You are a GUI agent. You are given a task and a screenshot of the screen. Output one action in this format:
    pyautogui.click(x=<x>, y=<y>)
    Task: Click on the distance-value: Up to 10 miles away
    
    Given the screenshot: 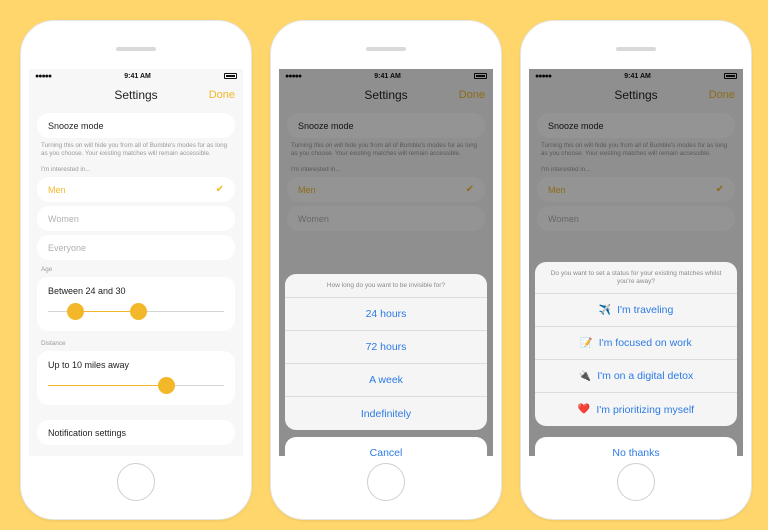 What is the action you would take?
    pyautogui.click(x=89, y=365)
    